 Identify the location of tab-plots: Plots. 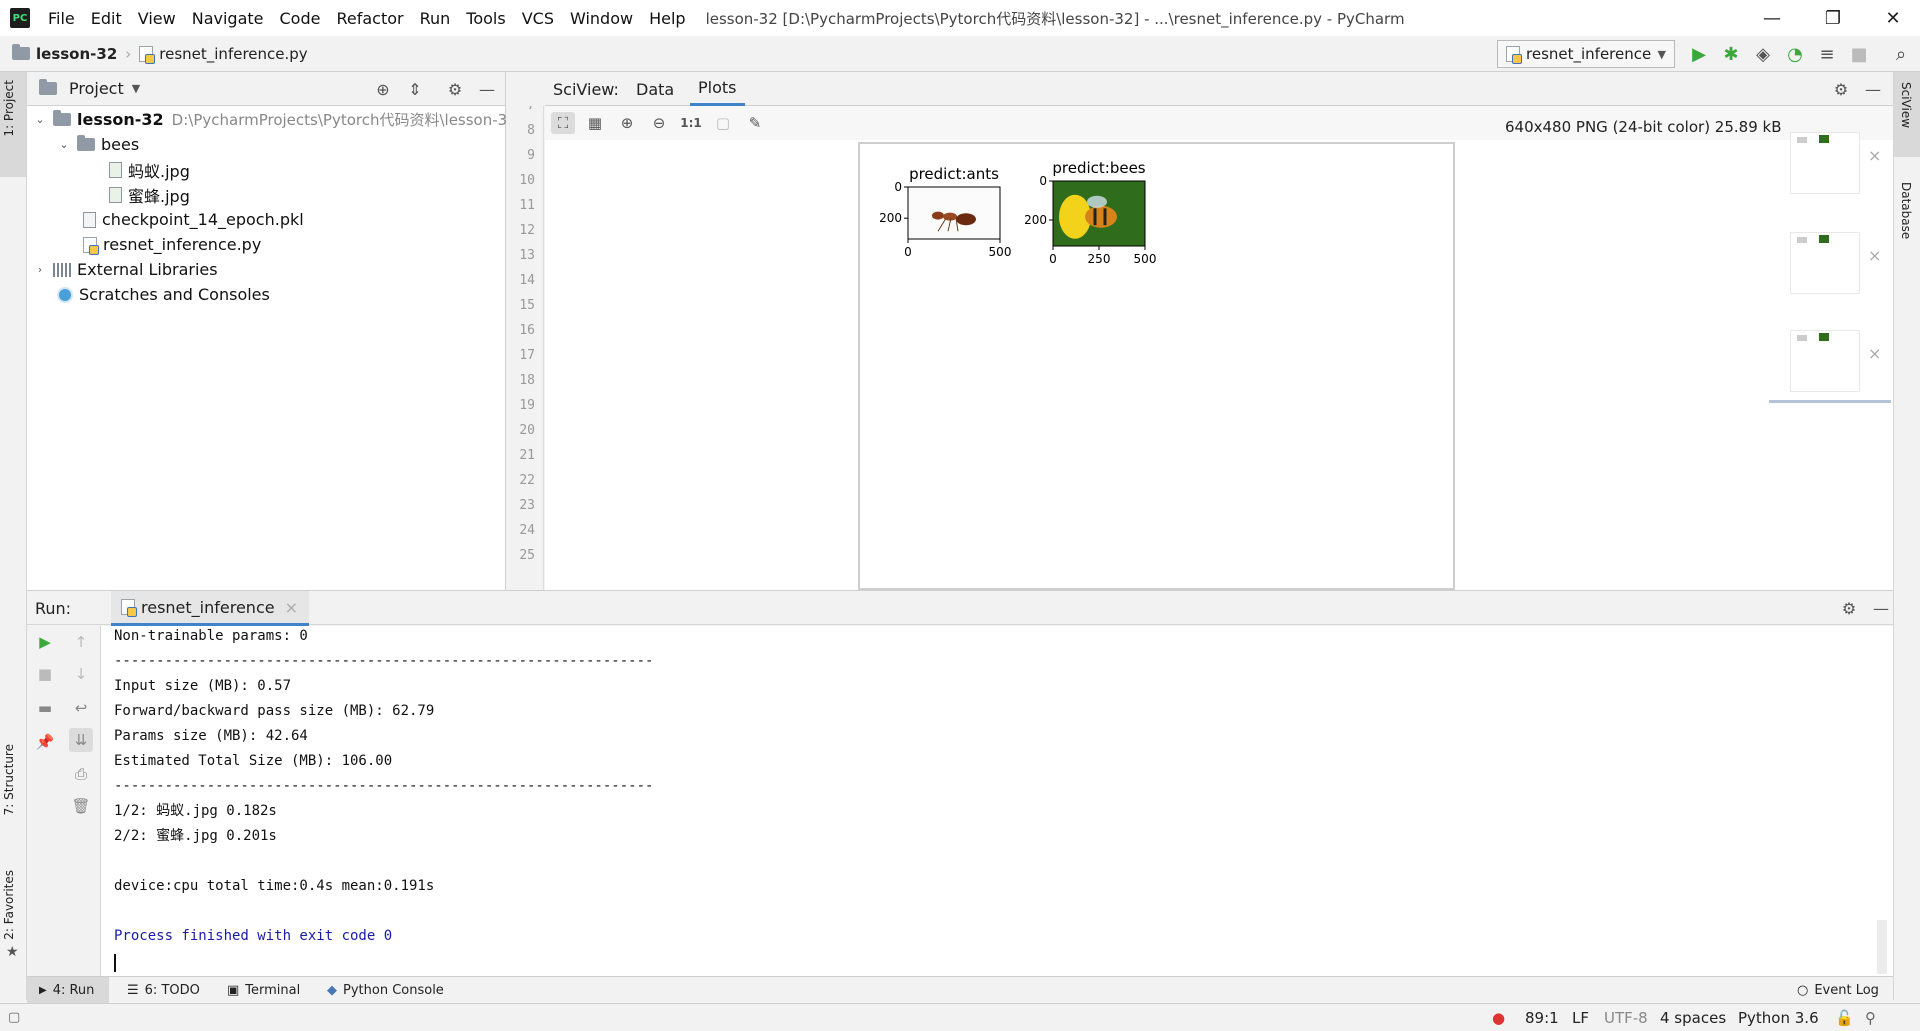
(717, 89).